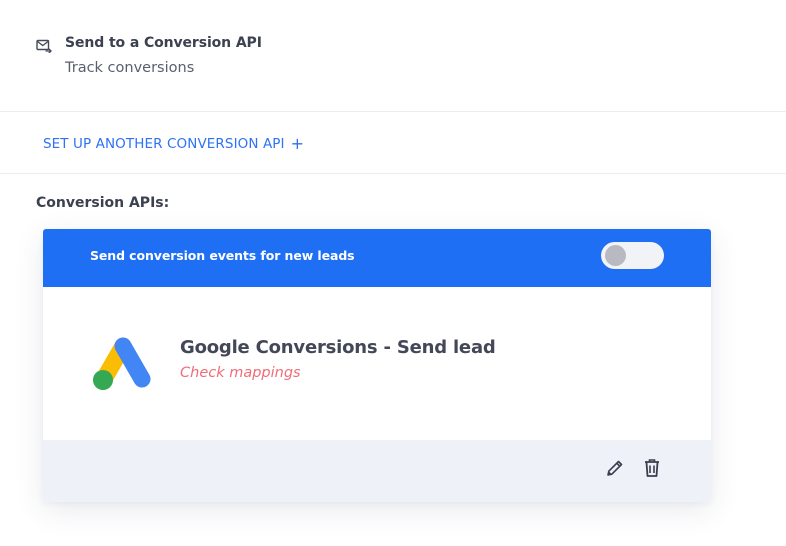 This screenshot has width=786, height=546. Describe the element at coordinates (103, 203) in the screenshot. I see `section-label: Conversion APIs:` at that location.